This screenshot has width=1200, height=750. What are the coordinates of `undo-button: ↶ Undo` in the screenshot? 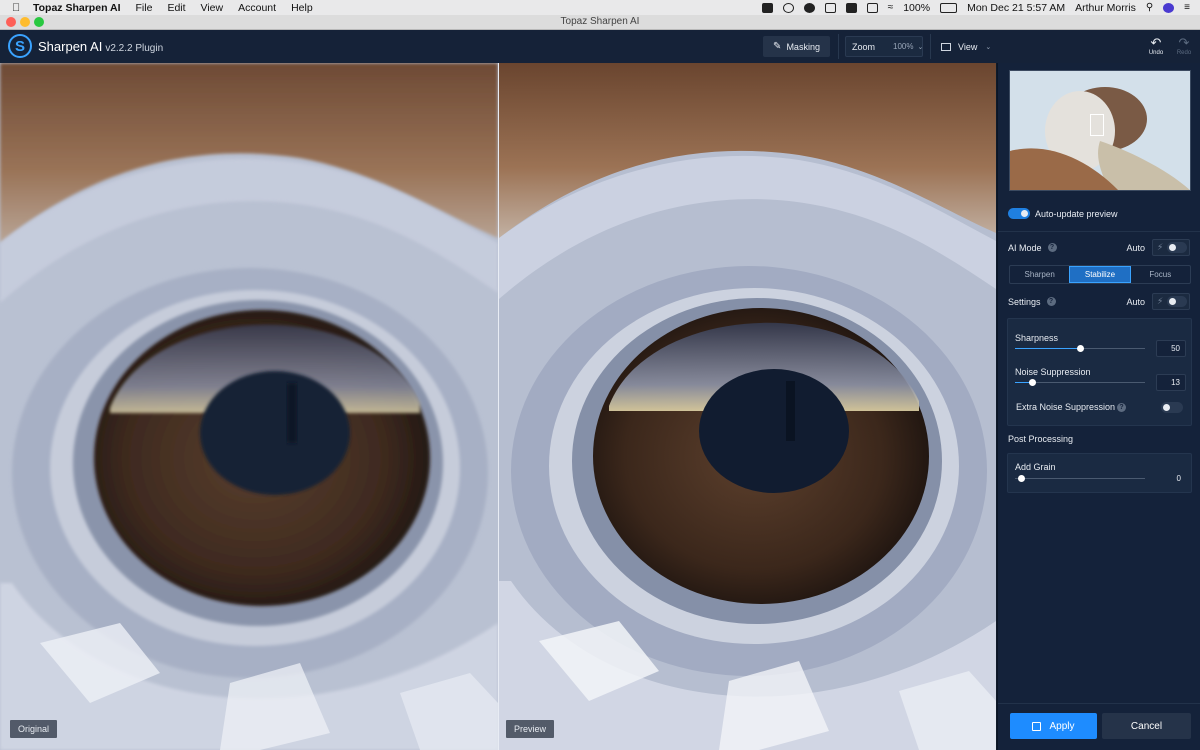 It's located at (1156, 46).